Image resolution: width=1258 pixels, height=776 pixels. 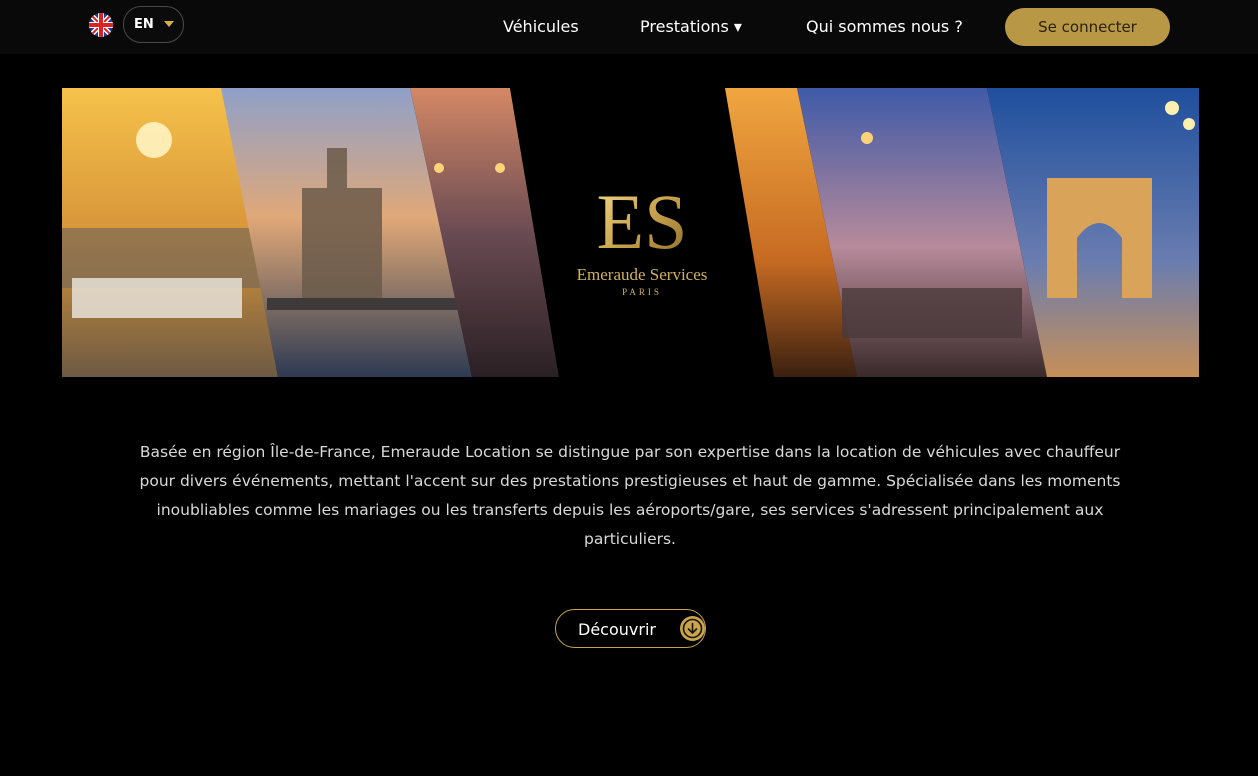 I want to click on nav-link-vehicules: Véhicules, so click(x=541, y=26).